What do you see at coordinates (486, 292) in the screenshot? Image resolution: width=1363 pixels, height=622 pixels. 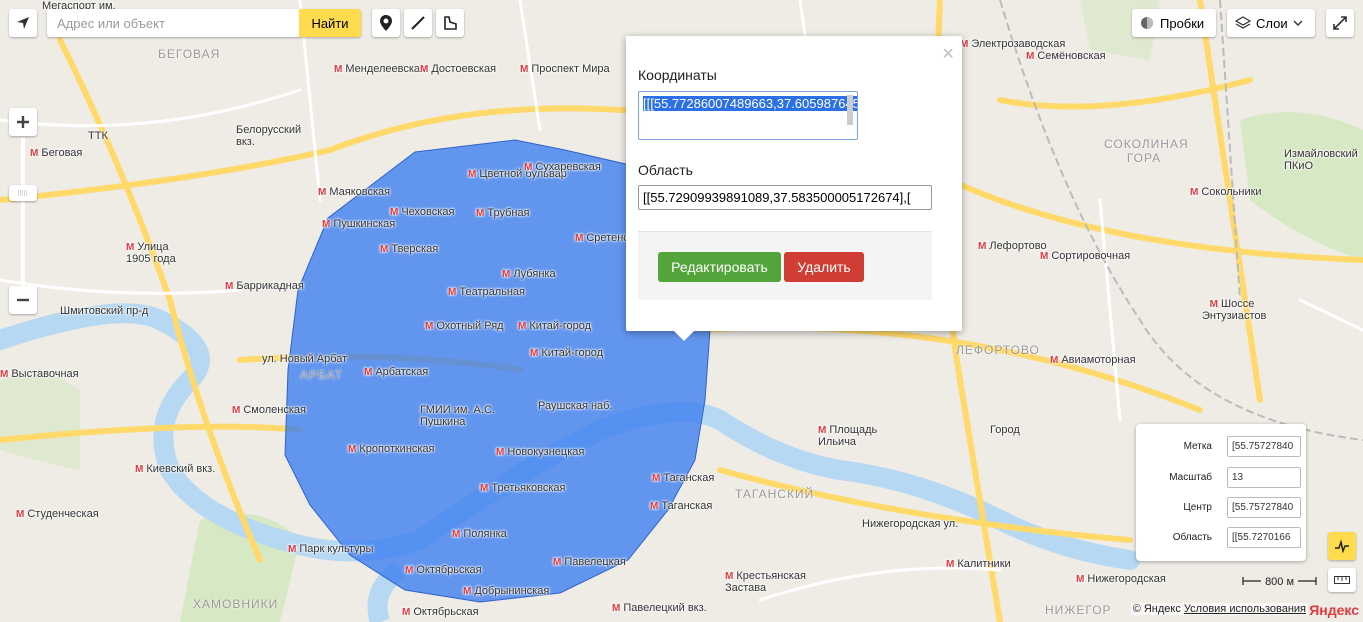 I see `metro-label: Театральная` at bounding box center [486, 292].